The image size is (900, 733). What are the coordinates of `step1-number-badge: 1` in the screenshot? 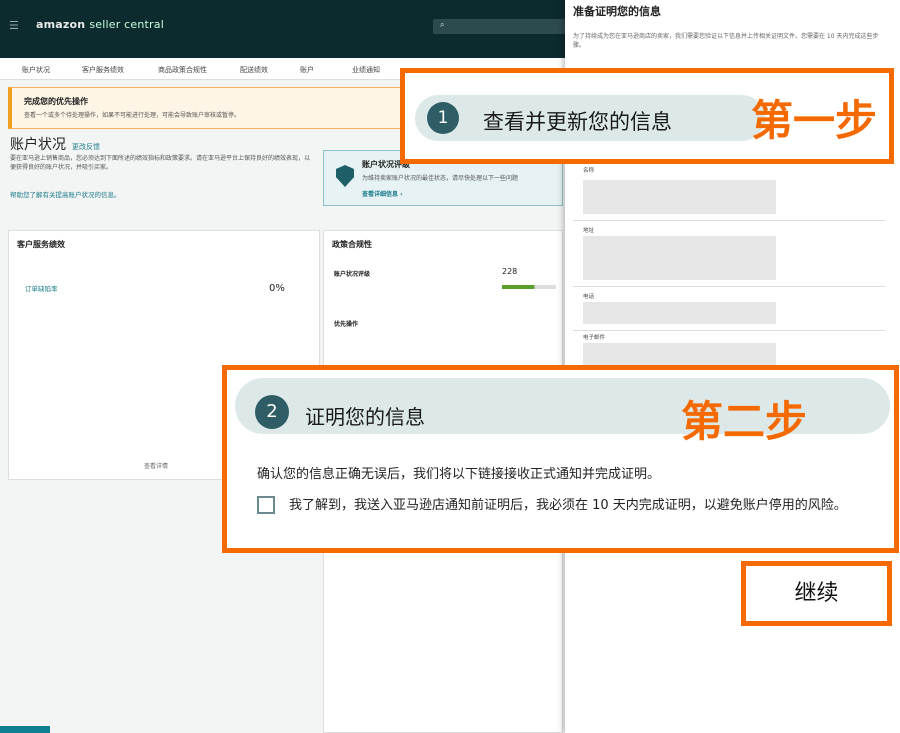 It's located at (443, 118).